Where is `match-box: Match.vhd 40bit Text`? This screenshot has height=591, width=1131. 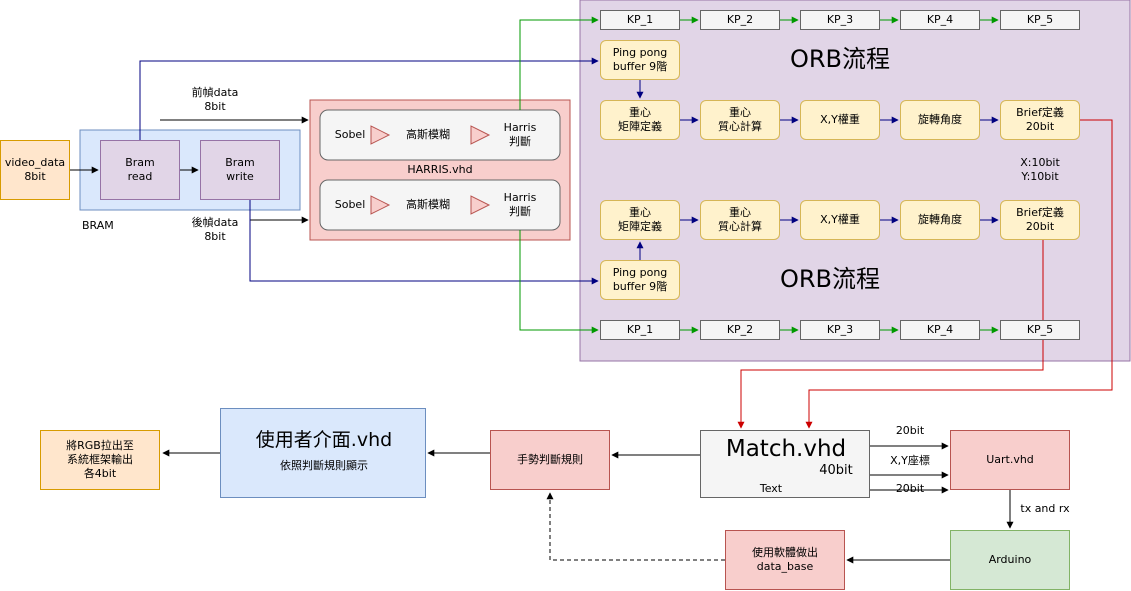 match-box: Match.vhd 40bit Text is located at coordinates (785, 464).